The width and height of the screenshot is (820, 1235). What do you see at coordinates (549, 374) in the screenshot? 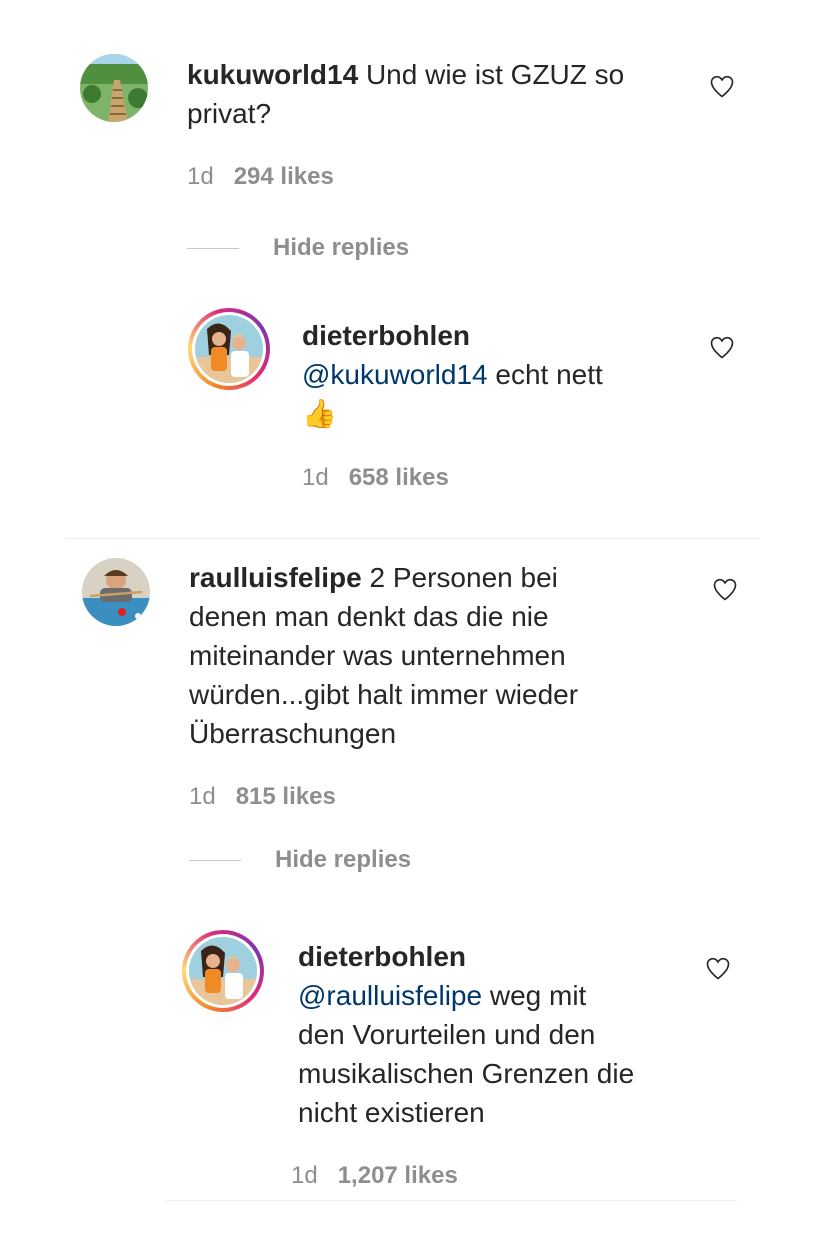
I see `reply-text: echt nett` at bounding box center [549, 374].